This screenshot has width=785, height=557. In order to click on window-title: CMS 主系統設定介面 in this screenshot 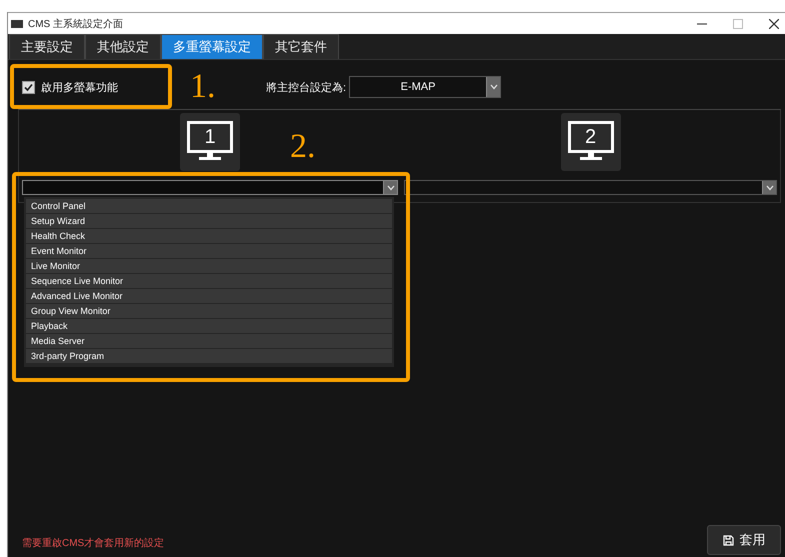, I will do `click(75, 24)`.